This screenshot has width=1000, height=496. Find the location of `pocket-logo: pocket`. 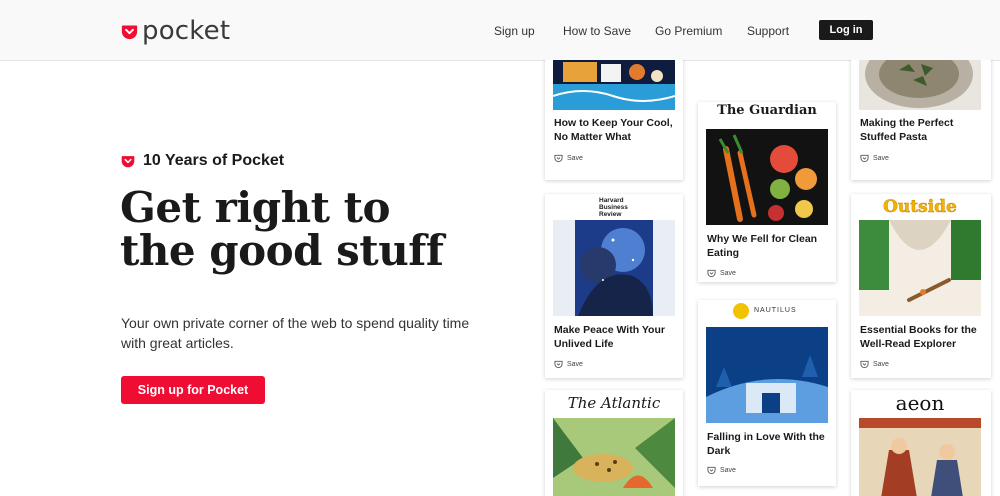

pocket-logo: pocket is located at coordinates (175, 31).